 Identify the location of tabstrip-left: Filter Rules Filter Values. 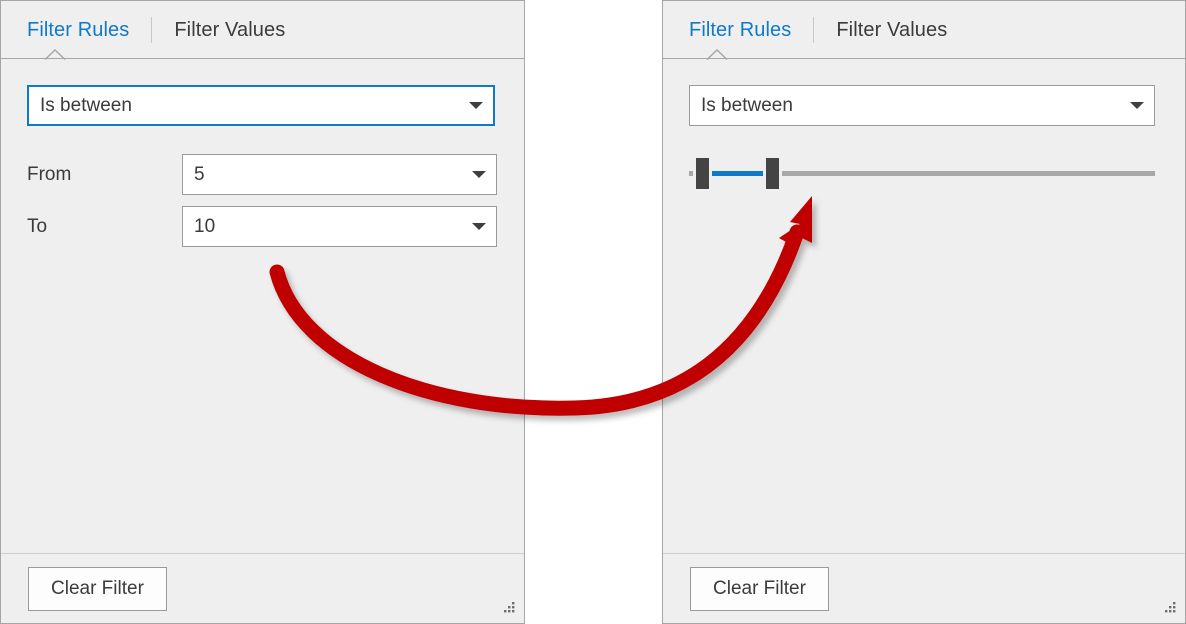
(262, 30).